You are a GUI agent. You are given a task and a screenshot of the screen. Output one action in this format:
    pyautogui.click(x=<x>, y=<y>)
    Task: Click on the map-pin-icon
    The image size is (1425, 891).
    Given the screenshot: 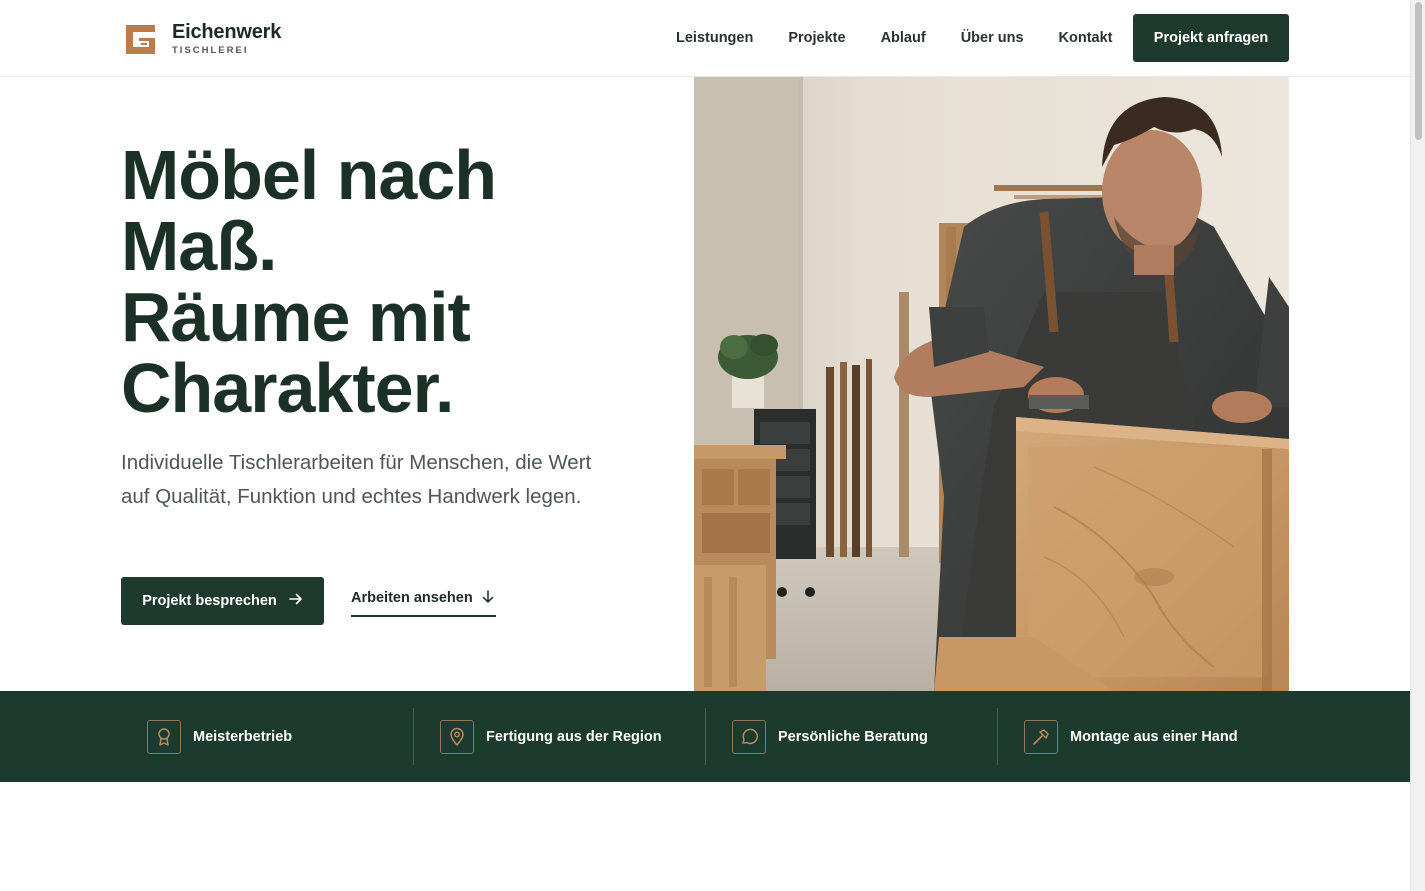 What is the action you would take?
    pyautogui.click(x=457, y=736)
    